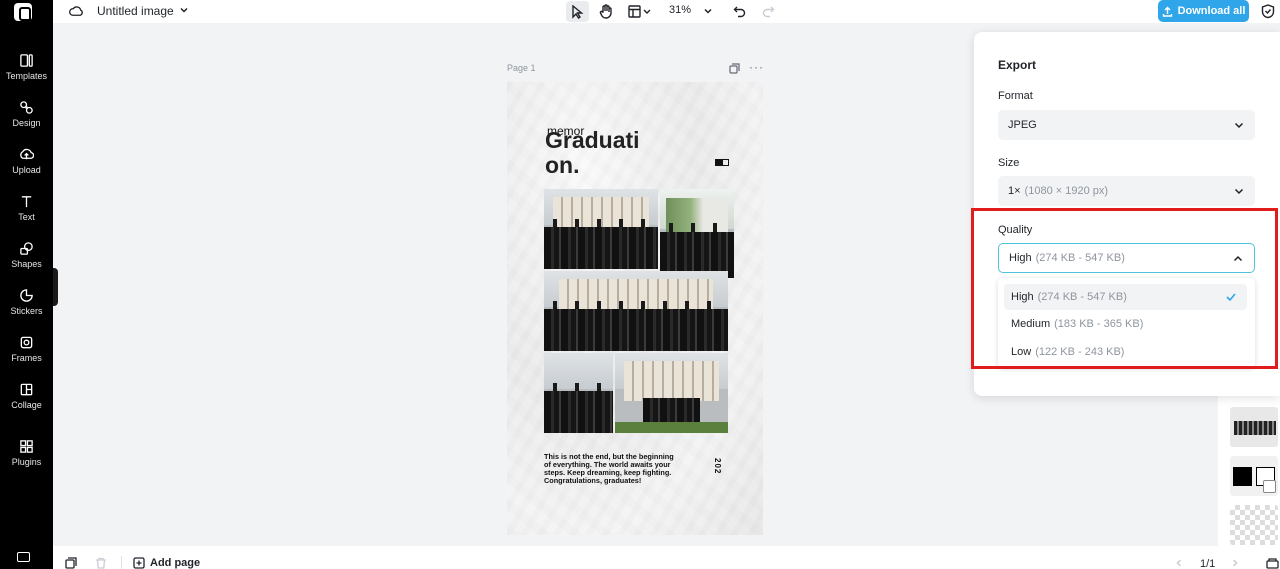 This screenshot has height=569, width=1280. Describe the element at coordinates (666, 11) in the screenshot. I see `top-bar` at that location.